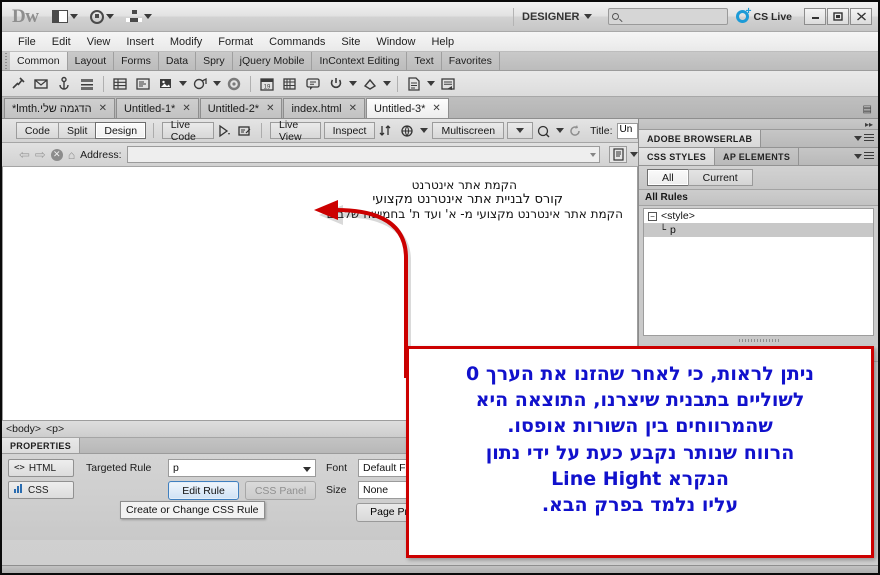 The width and height of the screenshot is (880, 575). What do you see at coordinates (102, 16) in the screenshot?
I see `extend-settings-button` at bounding box center [102, 16].